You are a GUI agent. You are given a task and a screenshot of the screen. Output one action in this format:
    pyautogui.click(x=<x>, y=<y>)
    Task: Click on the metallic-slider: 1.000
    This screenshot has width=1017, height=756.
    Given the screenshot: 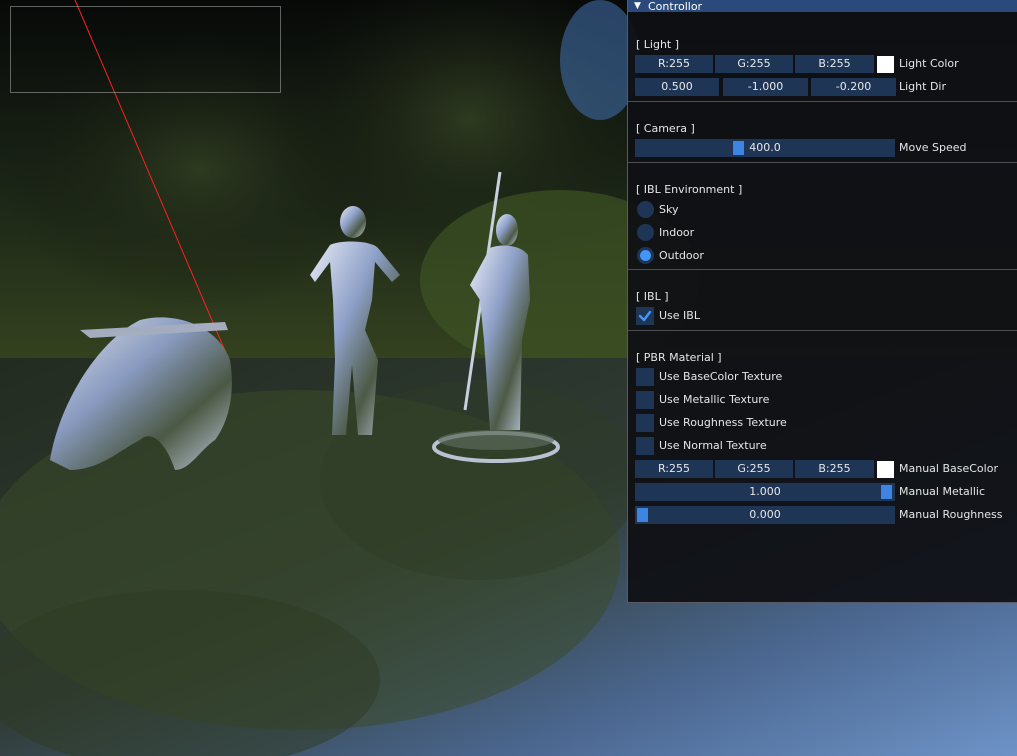 What is the action you would take?
    pyautogui.click(x=765, y=492)
    